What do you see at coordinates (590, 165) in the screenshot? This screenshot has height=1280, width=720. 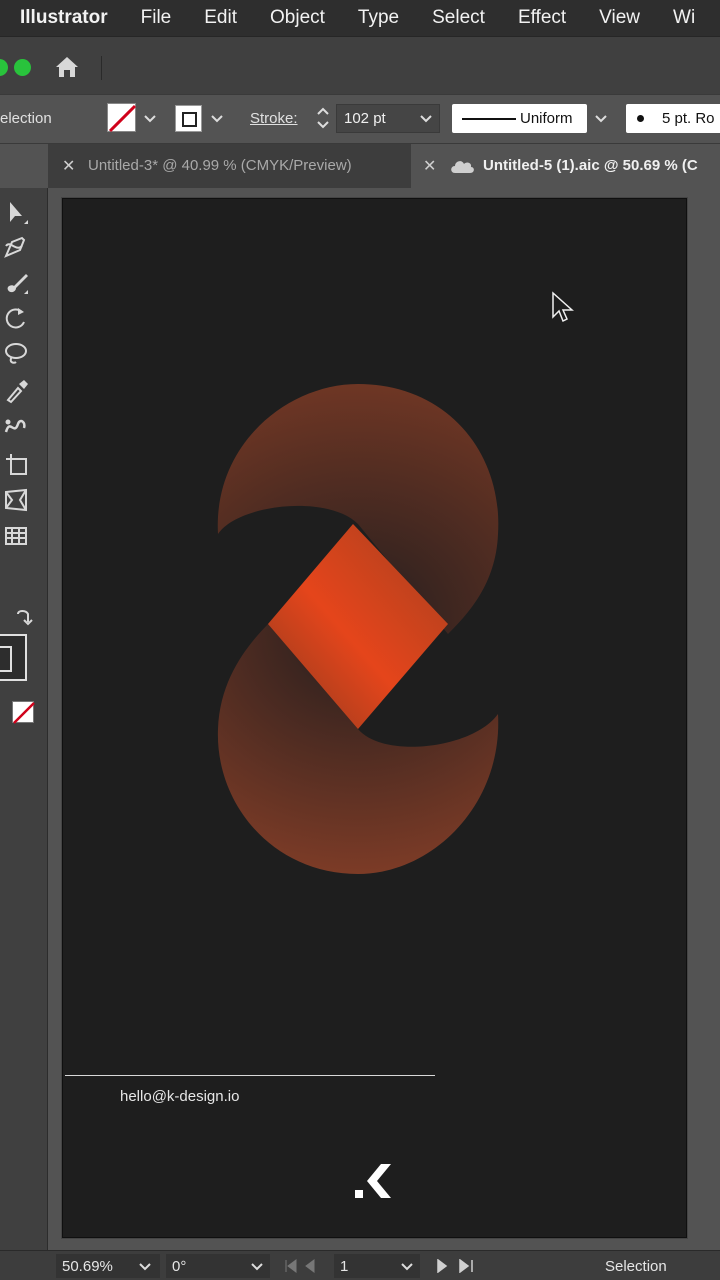 I see `tab-title: Untitled-5 (1).aic @ 50.69 % (C` at bounding box center [590, 165].